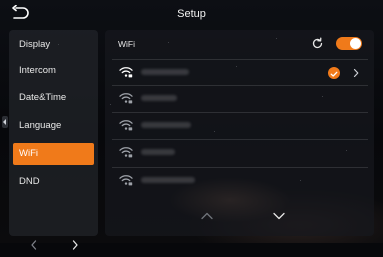 This screenshot has width=383, height=257. Describe the element at coordinates (355, 43) in the screenshot. I see `toggle-knob` at that location.